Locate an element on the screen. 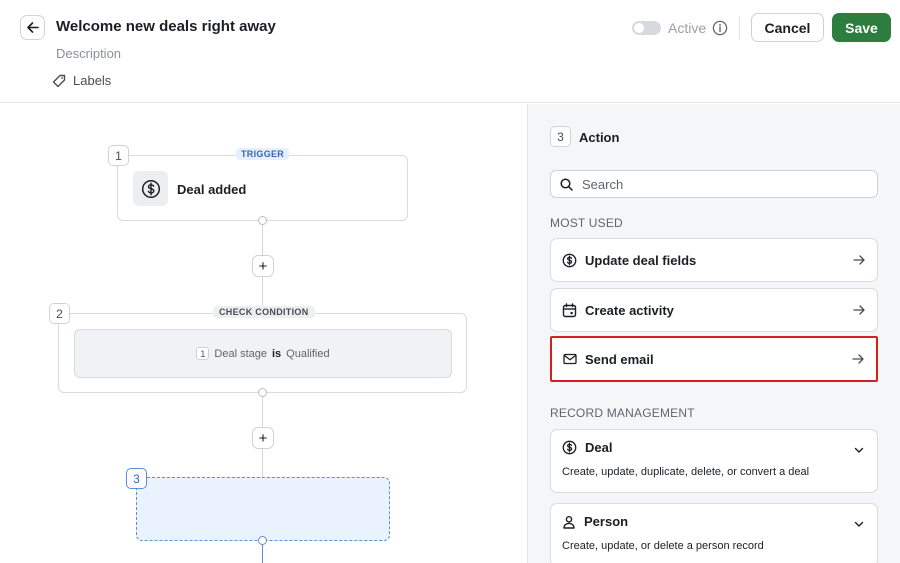  record-title: Deal is located at coordinates (599, 447).